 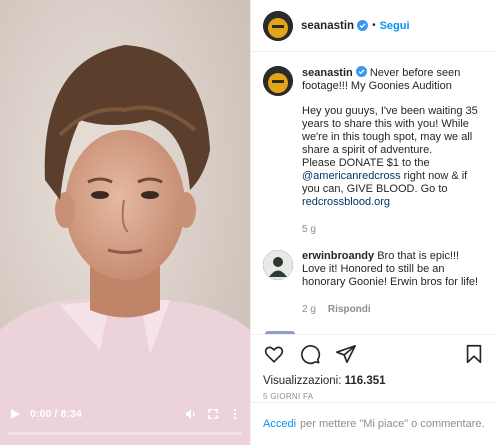 I want to click on author-avatar, so click(x=278, y=25).